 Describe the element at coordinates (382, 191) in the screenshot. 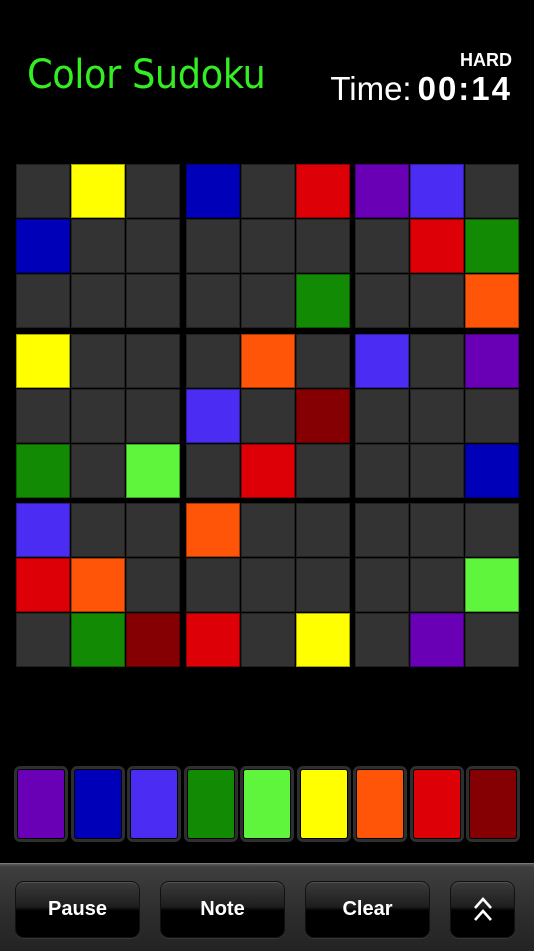

I see `board-cell-r1c7` at that location.